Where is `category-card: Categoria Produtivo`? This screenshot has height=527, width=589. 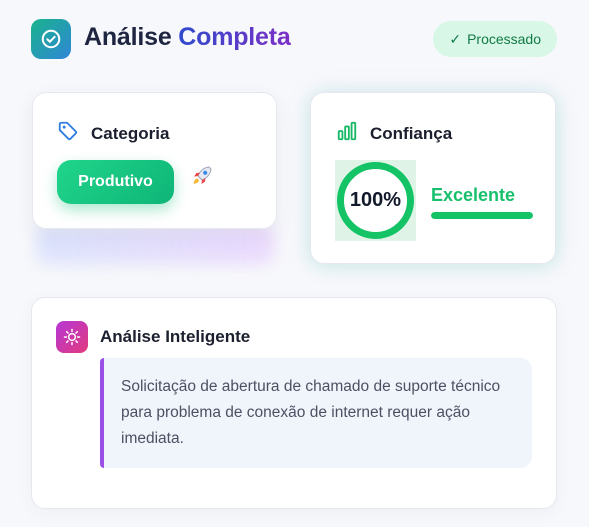 category-card: Categoria Produtivo is located at coordinates (154, 160).